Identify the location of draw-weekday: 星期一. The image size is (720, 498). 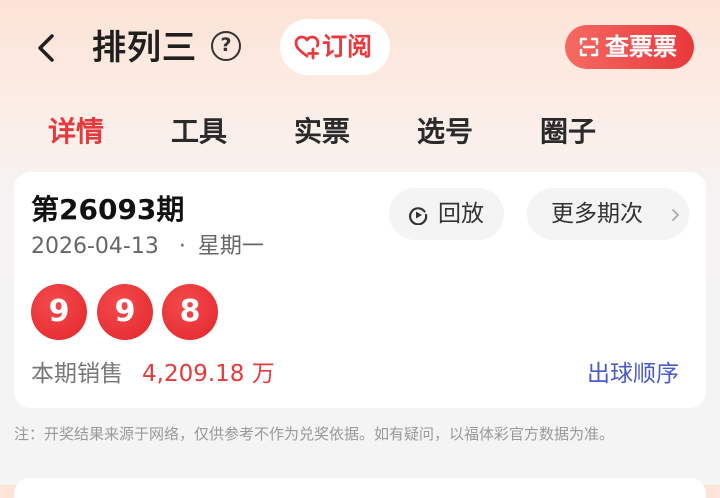
(230, 246).